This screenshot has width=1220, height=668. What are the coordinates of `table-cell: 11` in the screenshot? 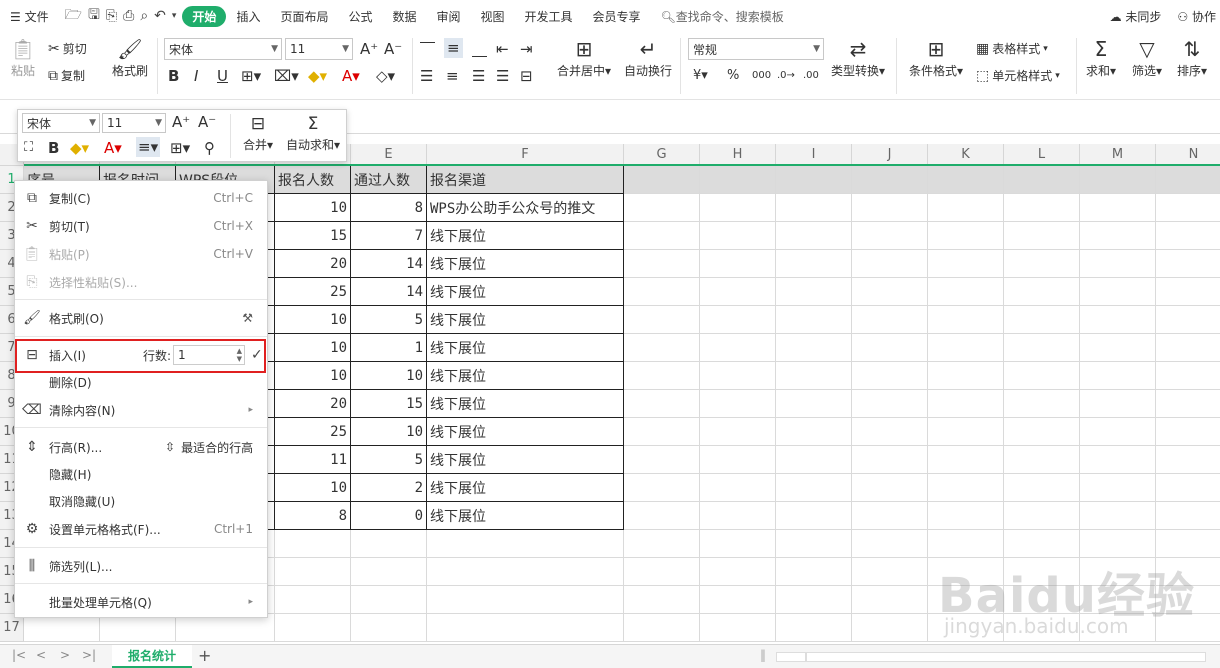 It's located at (313, 460).